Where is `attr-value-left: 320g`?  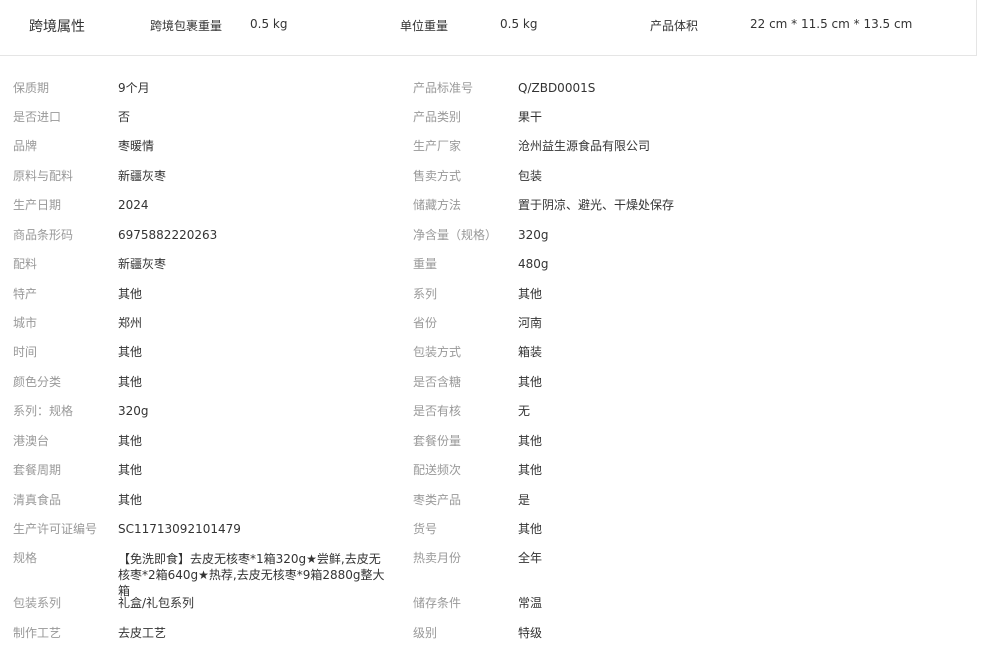 attr-value-left: 320g is located at coordinates (133, 411).